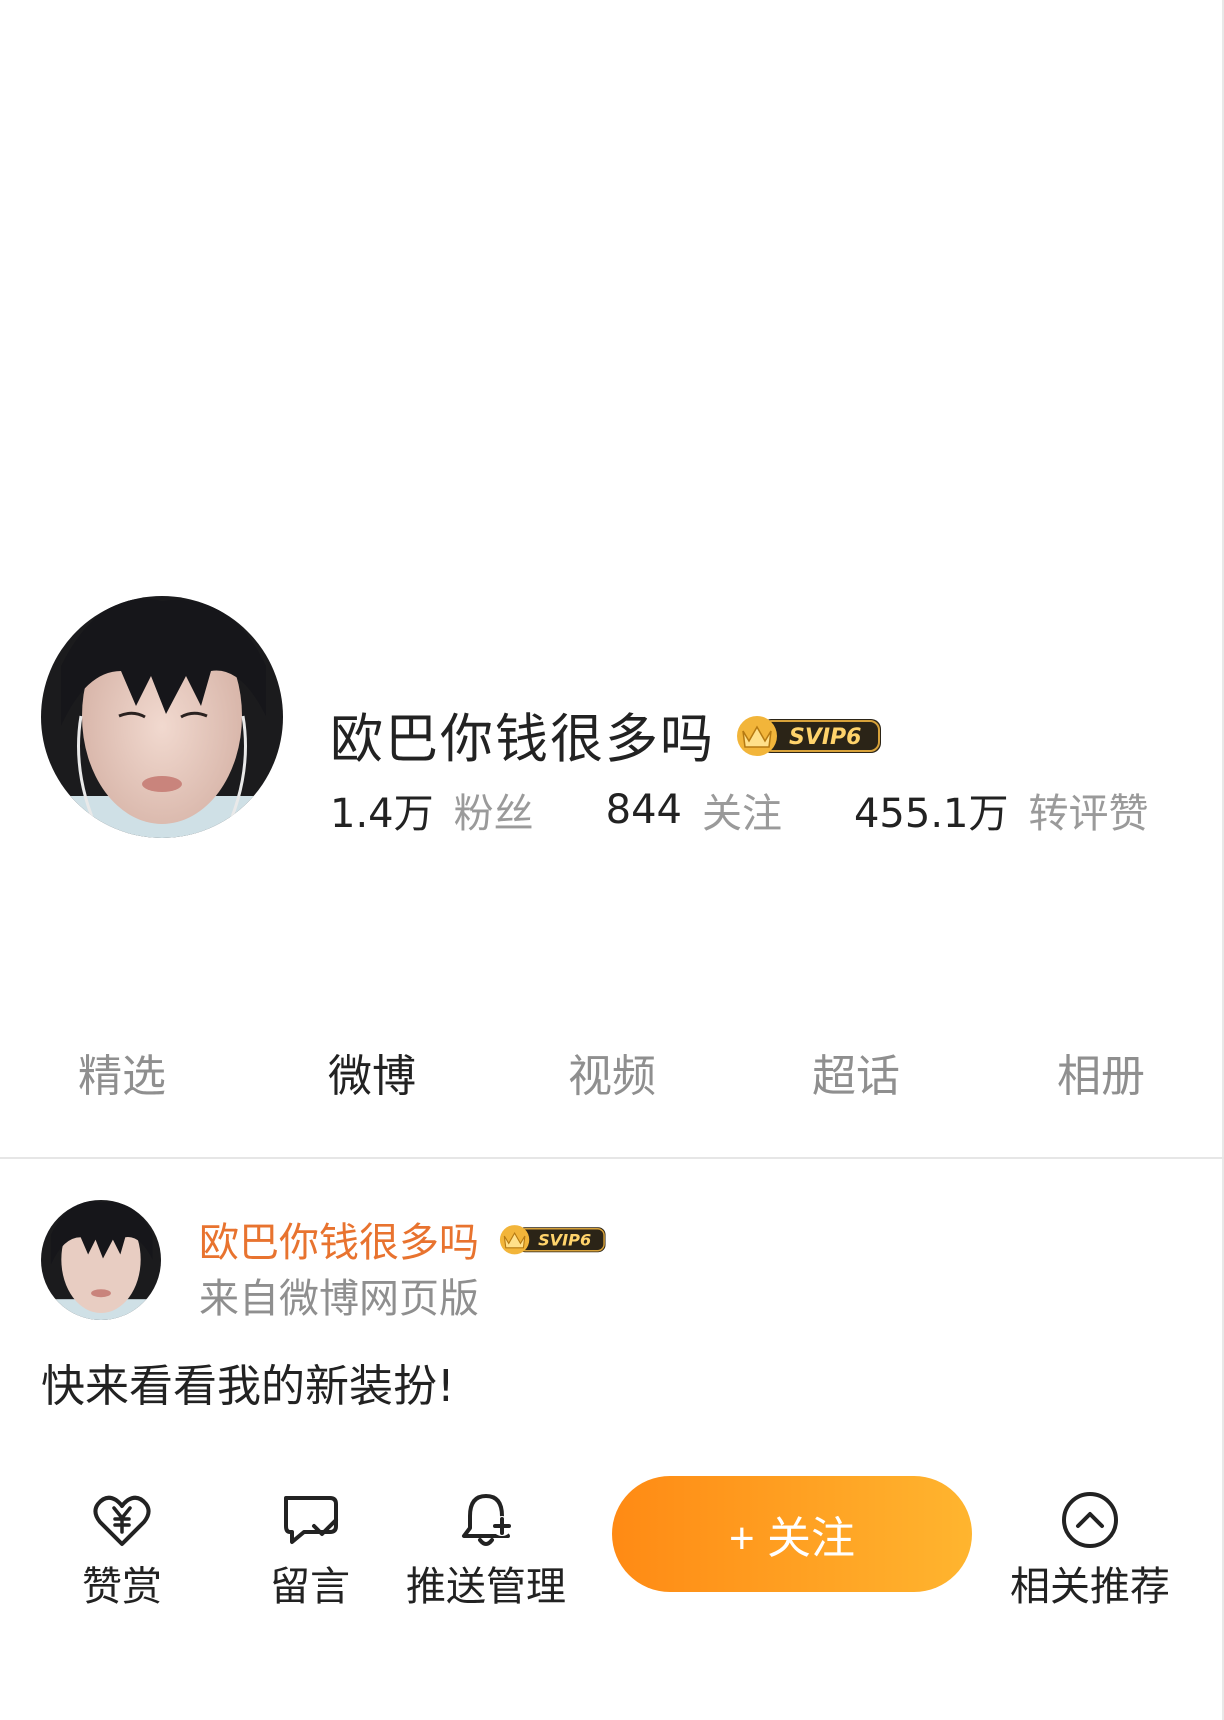 The height and width of the screenshot is (1720, 1224). Describe the element at coordinates (856, 1072) in the screenshot. I see `tab-super-topic: 超话` at that location.